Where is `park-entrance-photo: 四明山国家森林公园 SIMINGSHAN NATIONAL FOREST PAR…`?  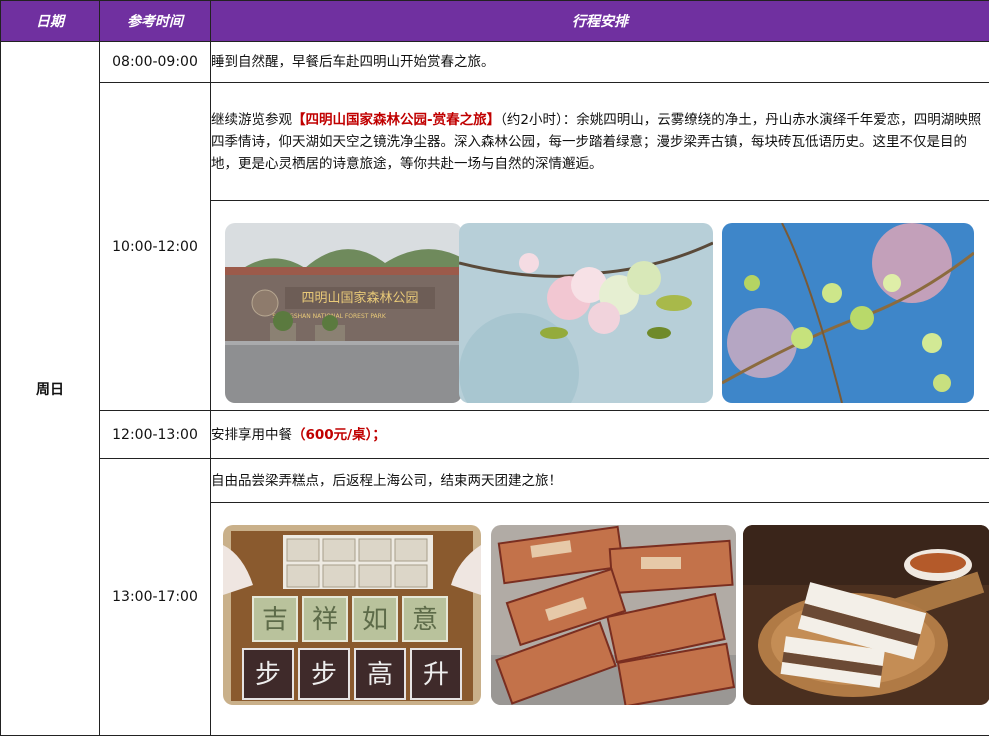
park-entrance-photo: 四明山国家森林公园 SIMINGSHAN NATIONAL FOREST PAR… is located at coordinates (343, 313).